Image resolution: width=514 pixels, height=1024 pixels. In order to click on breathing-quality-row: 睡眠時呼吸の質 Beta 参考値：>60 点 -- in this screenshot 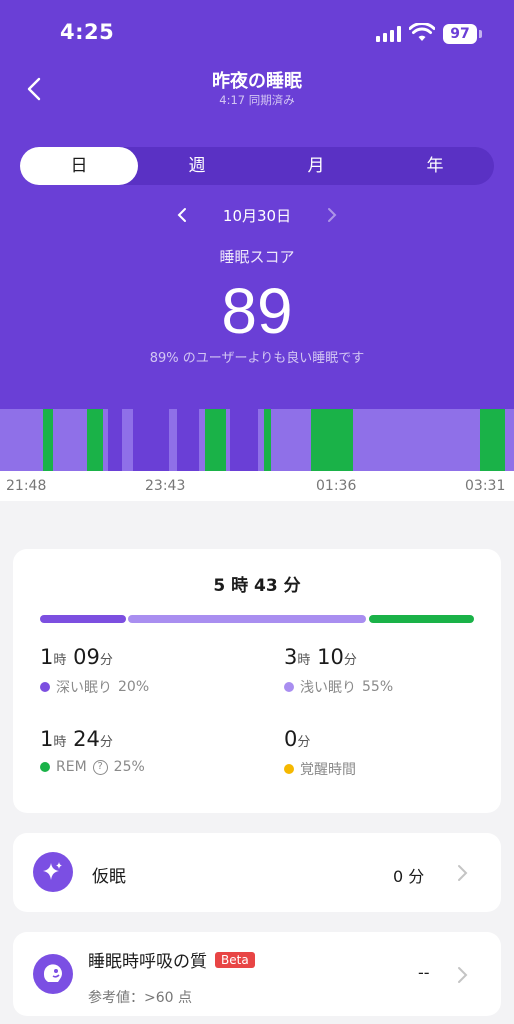, I will do `click(257, 974)`.